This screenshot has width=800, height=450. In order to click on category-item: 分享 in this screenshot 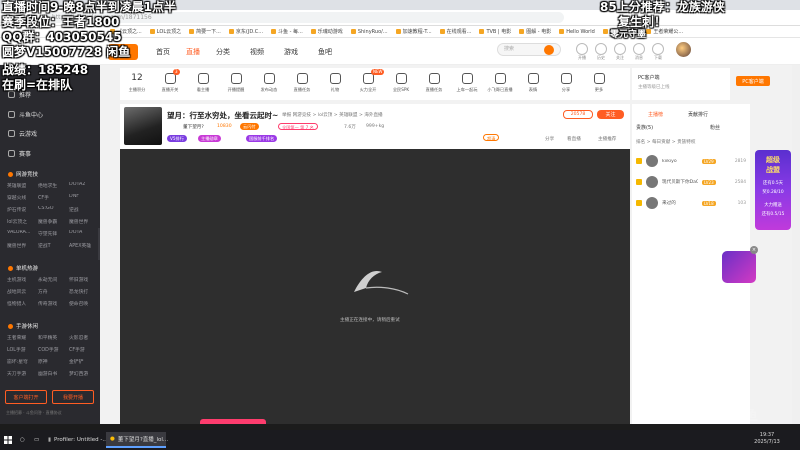, I will do `click(566, 85)`.